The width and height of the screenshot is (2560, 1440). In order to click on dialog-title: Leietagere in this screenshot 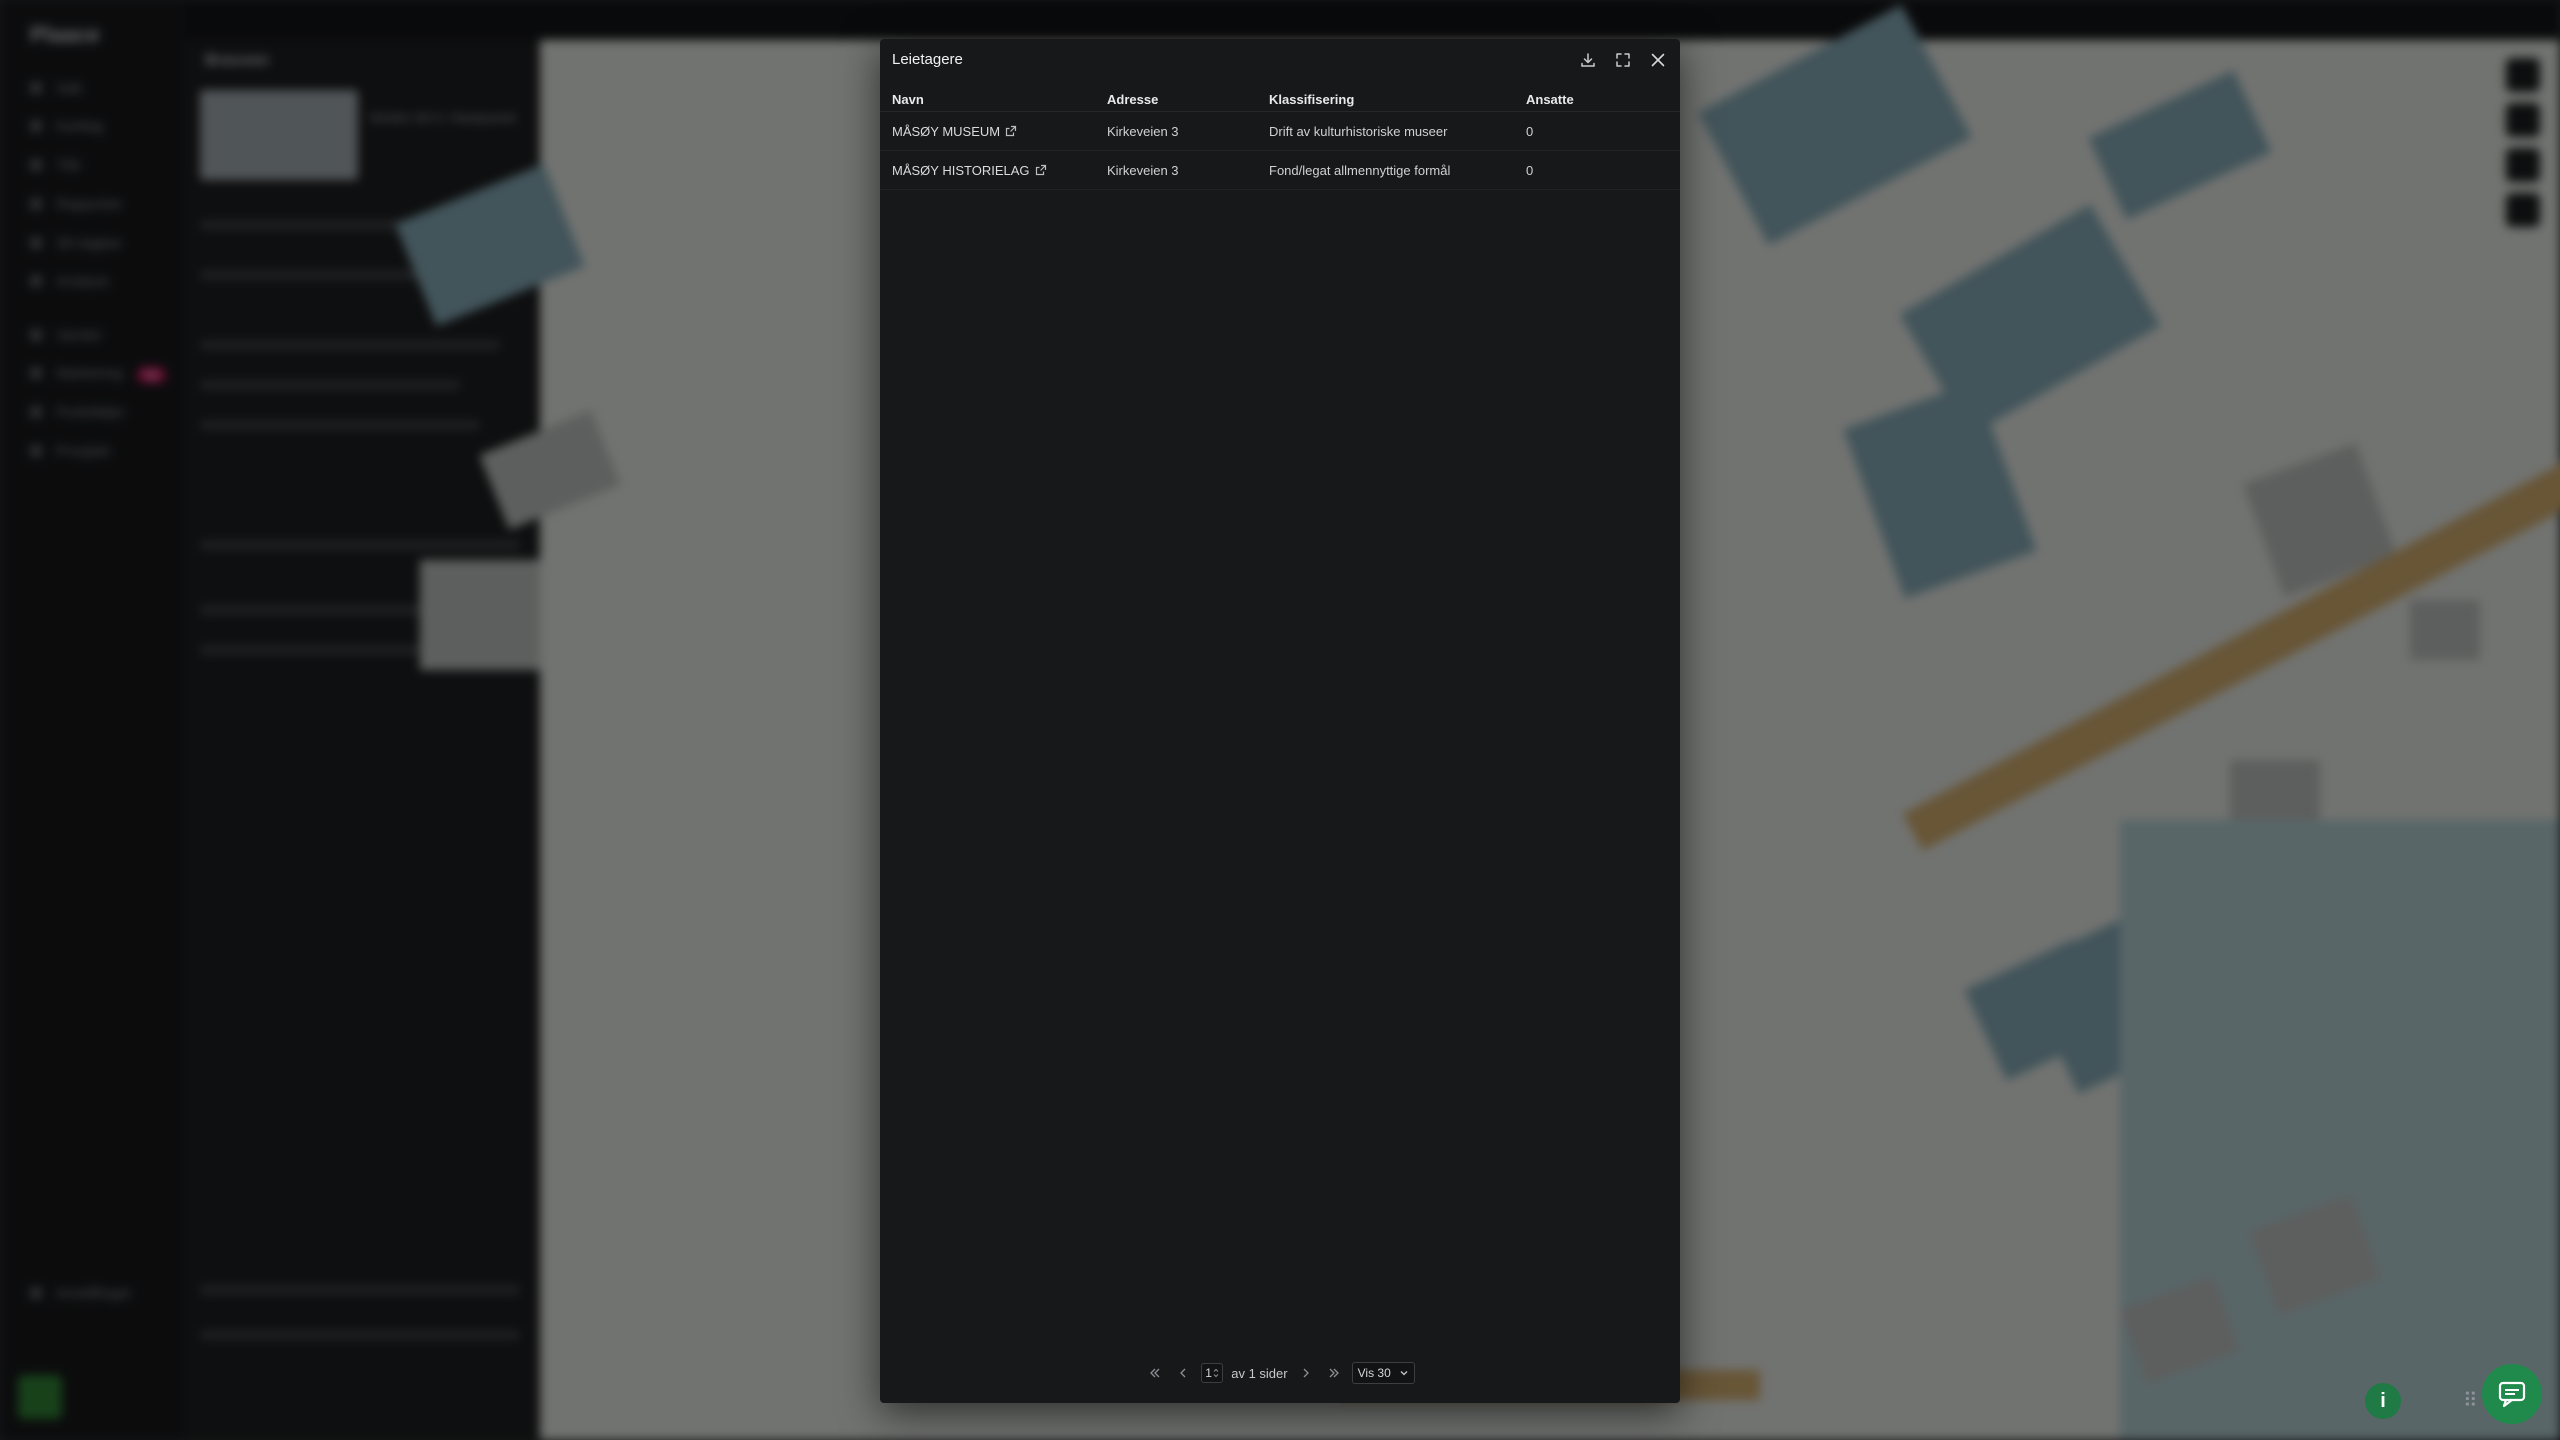, I will do `click(927, 59)`.